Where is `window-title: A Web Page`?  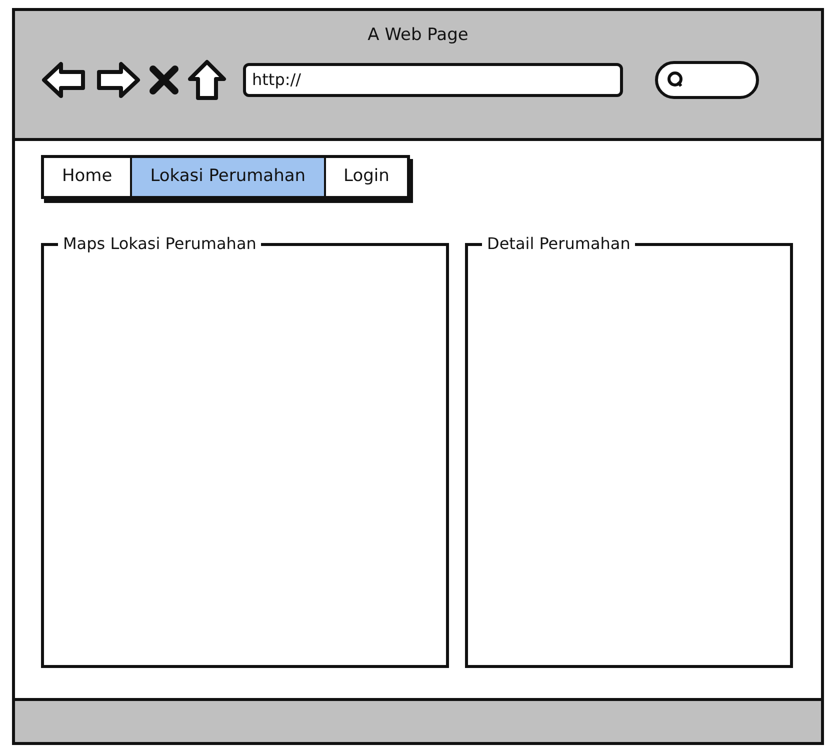 window-title: A Web Page is located at coordinates (418, 35).